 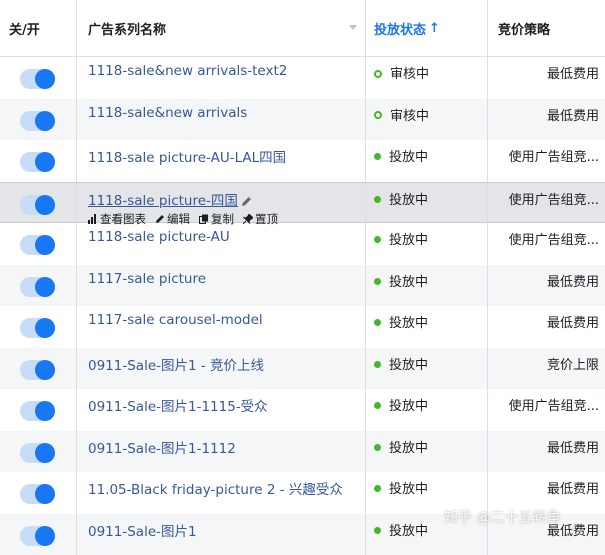 What do you see at coordinates (175, 320) in the screenshot?
I see `campaign-name-link: 1117-sale carousel-model` at bounding box center [175, 320].